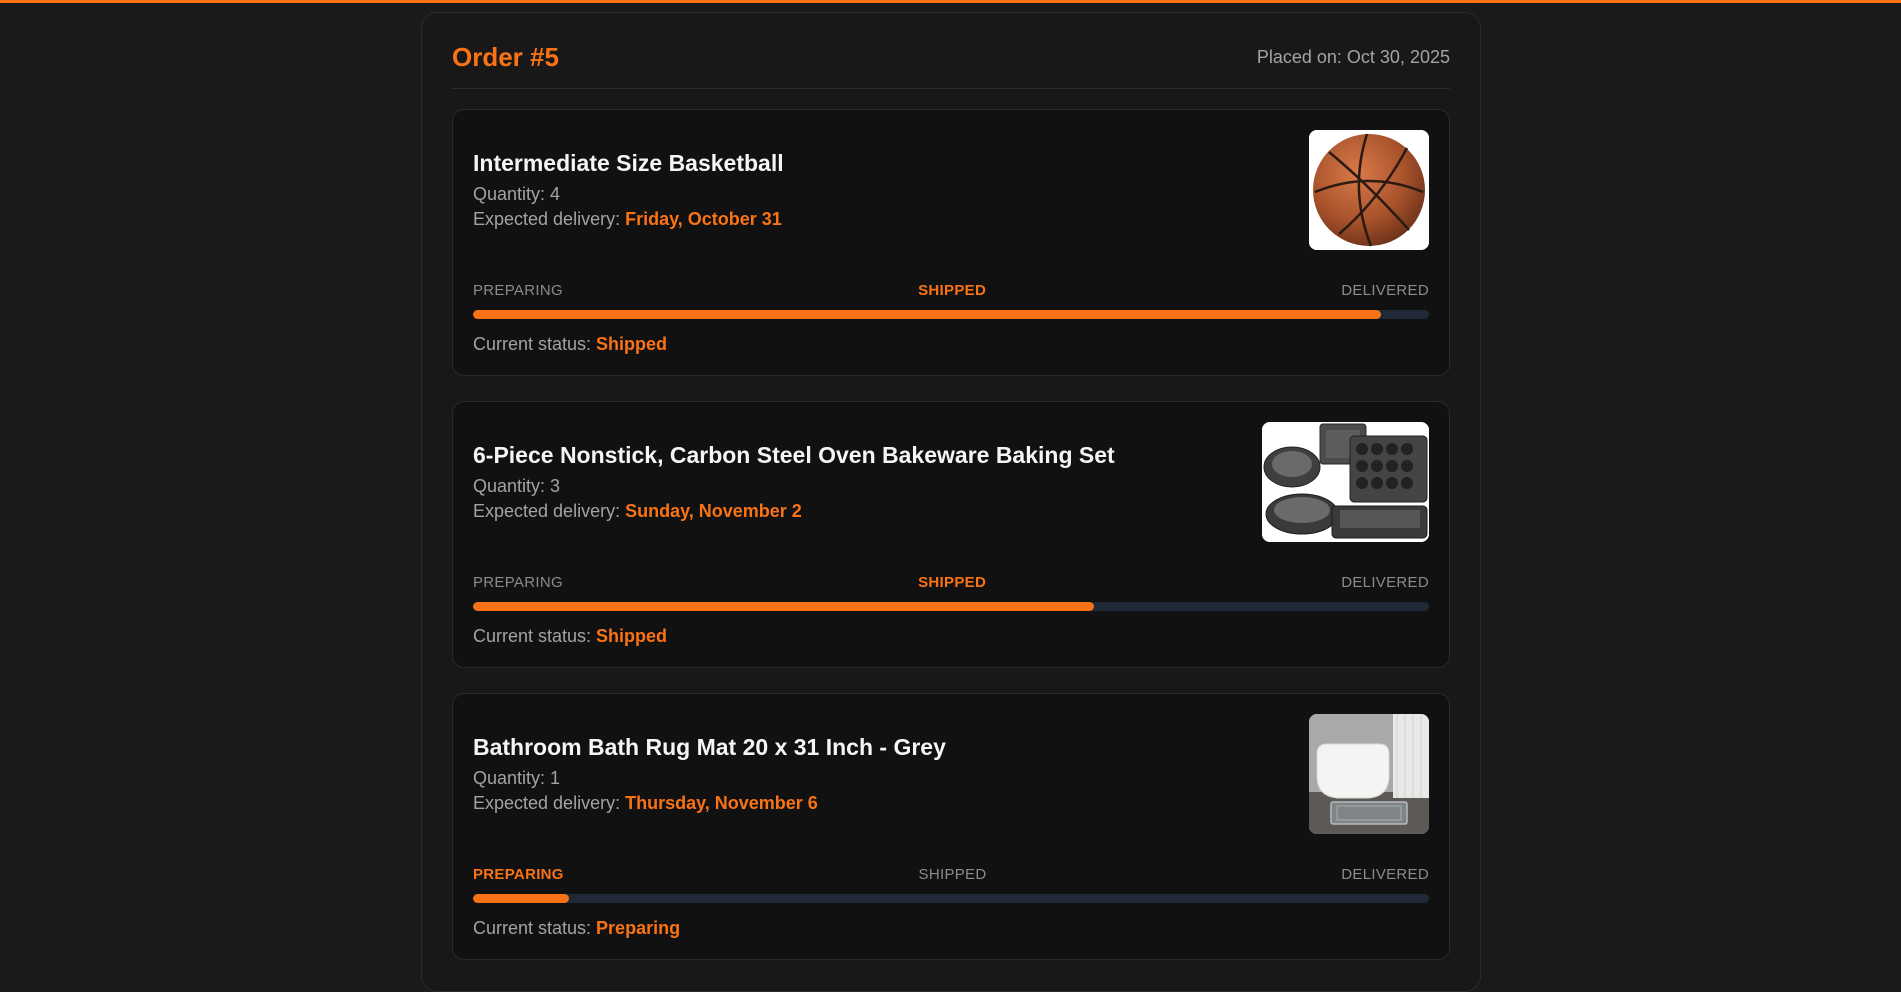  Describe the element at coordinates (505, 57) in the screenshot. I see `order-title: Order #5` at that location.